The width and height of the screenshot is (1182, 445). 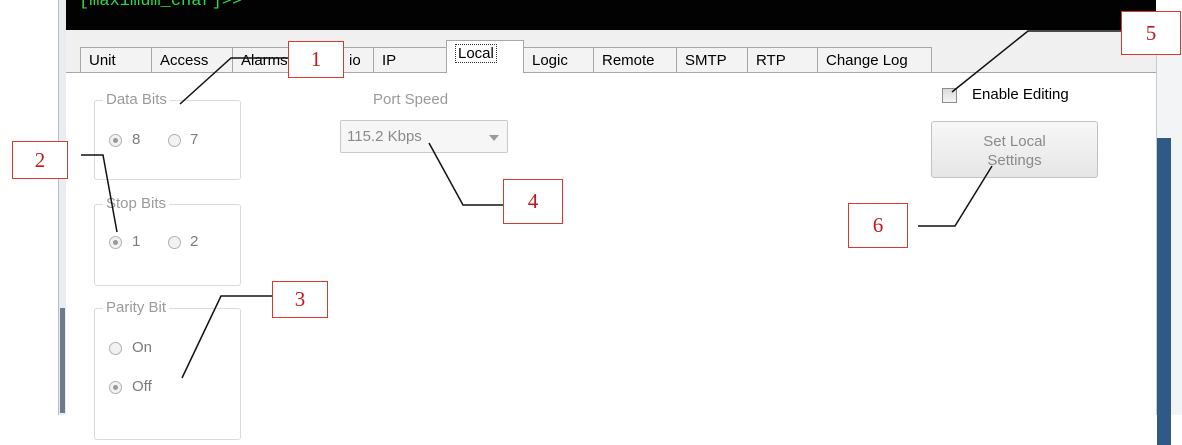 I want to click on tab-remote: Remote, so click(x=635, y=59).